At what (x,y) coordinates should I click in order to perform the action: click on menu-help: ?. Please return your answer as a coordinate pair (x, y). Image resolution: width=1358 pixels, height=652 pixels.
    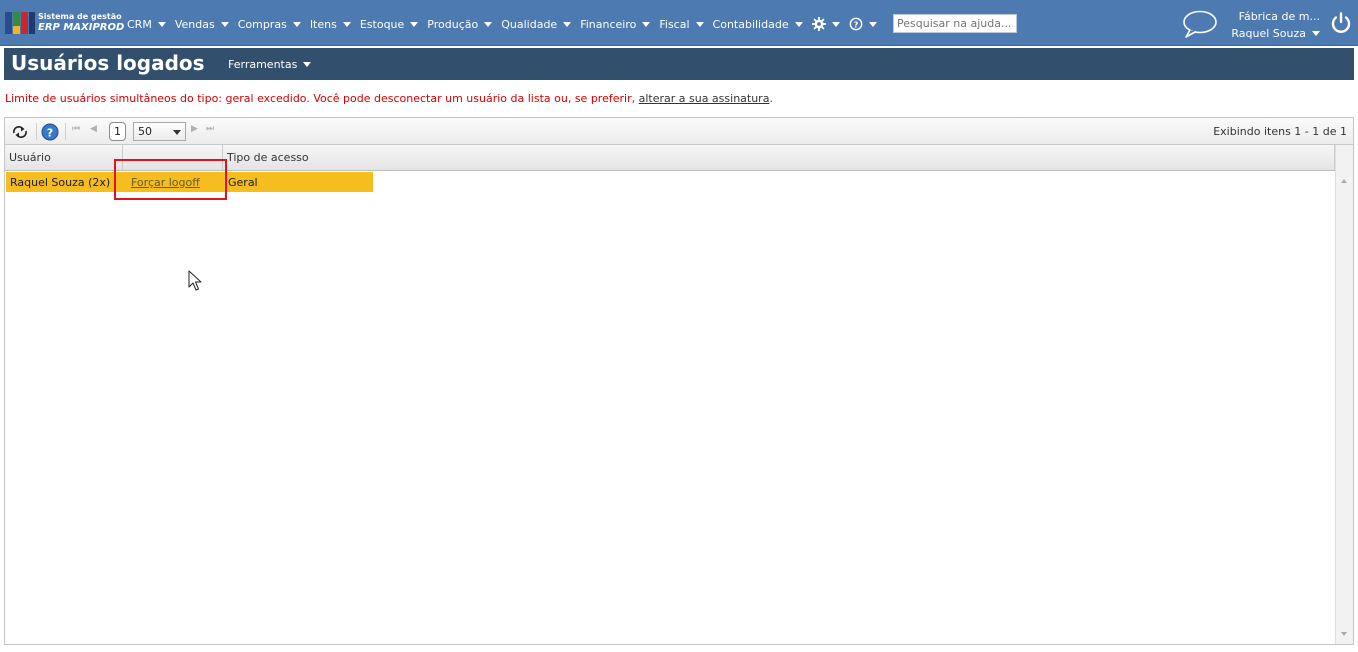
    Looking at the image, I should click on (863, 24).